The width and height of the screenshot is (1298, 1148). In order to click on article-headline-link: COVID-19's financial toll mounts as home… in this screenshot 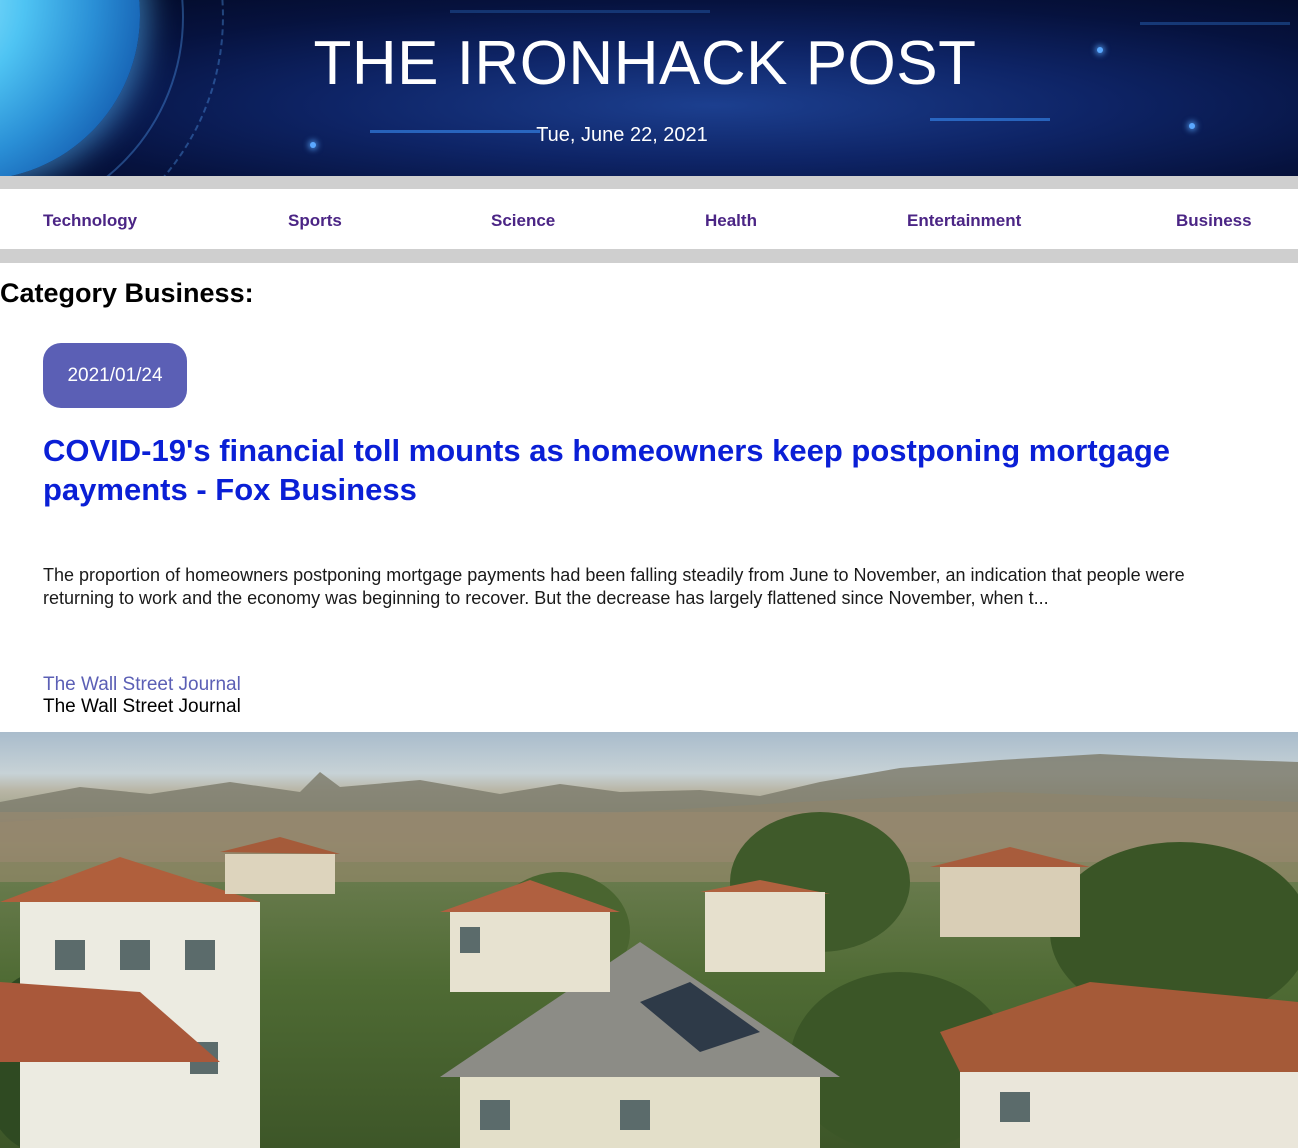, I will do `click(643, 470)`.